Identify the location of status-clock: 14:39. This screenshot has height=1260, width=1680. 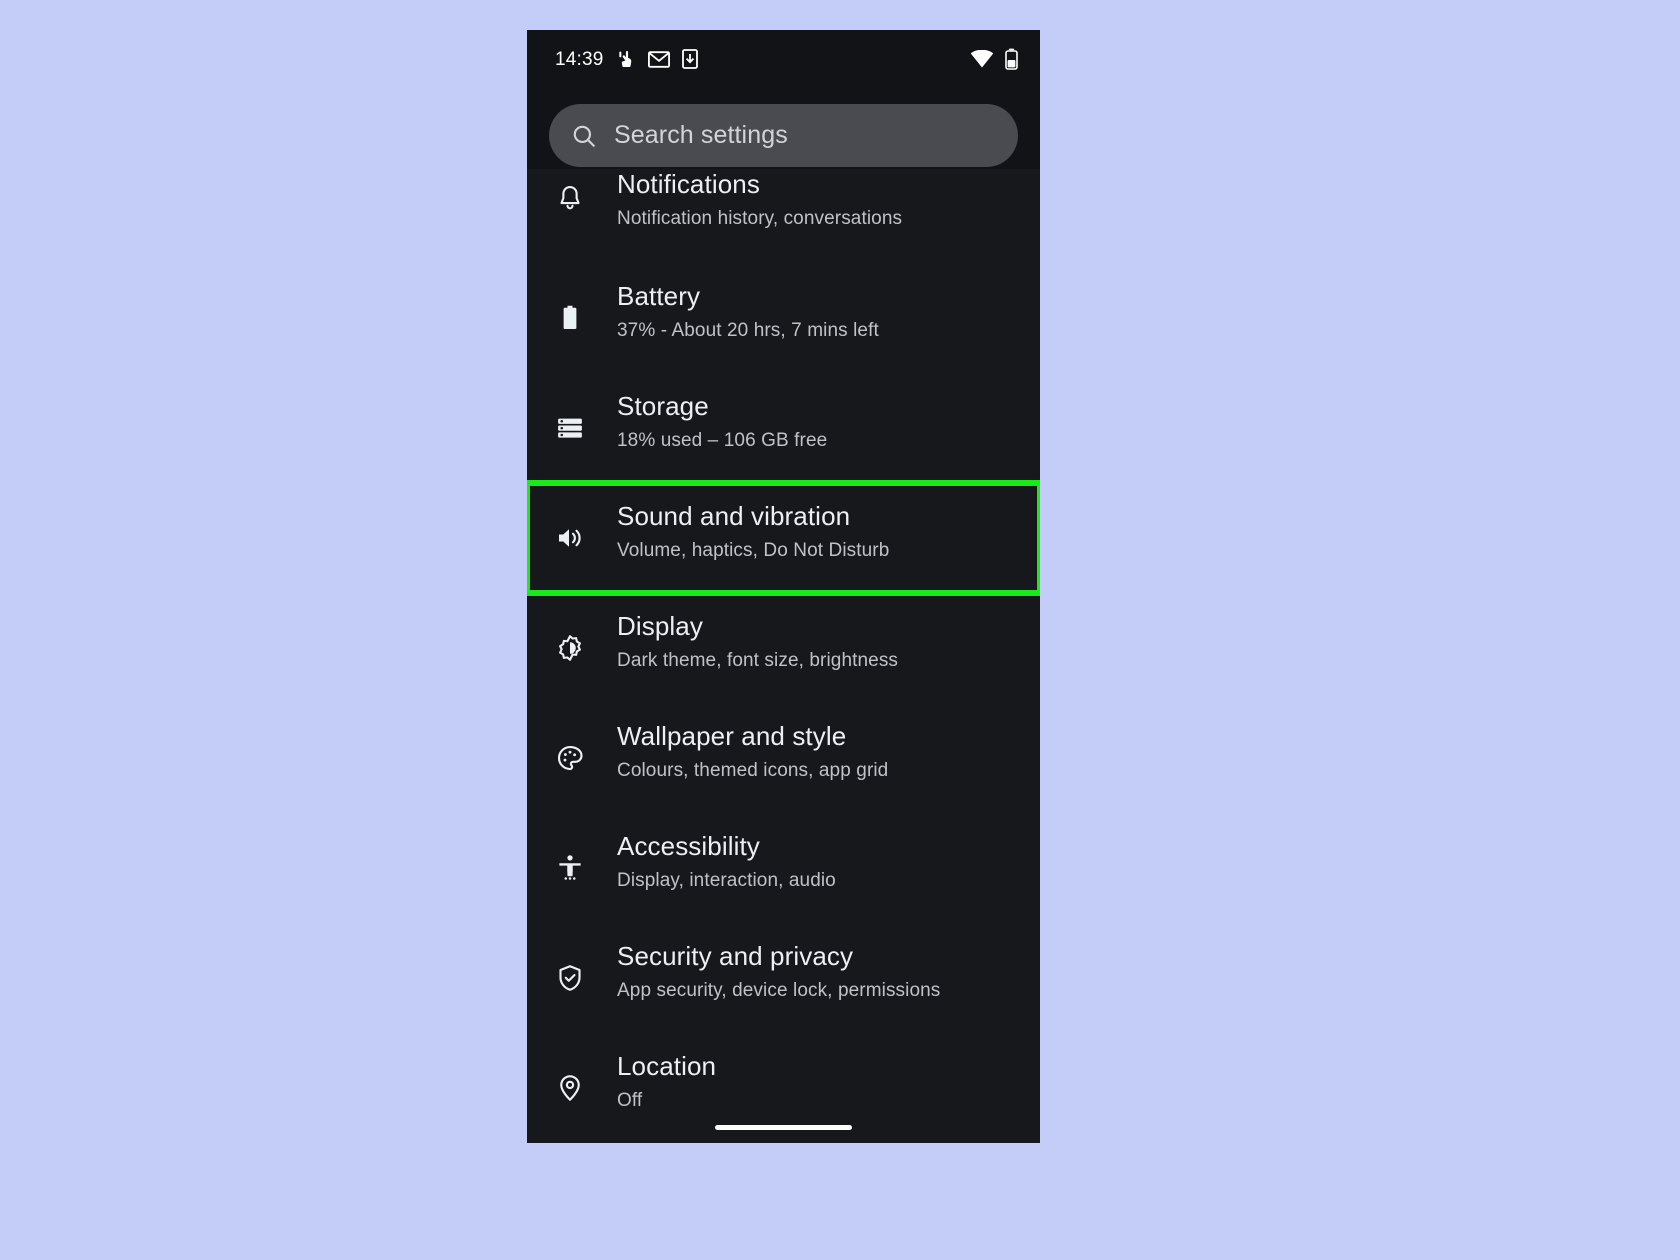
(579, 59).